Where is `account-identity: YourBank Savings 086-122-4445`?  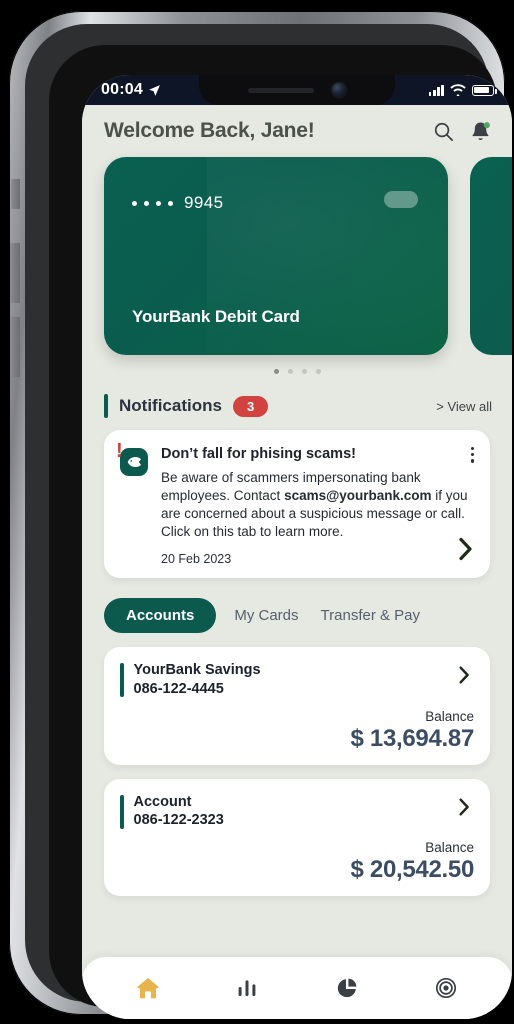
account-identity: YourBank Savings 086-122-4445 is located at coordinates (197, 680).